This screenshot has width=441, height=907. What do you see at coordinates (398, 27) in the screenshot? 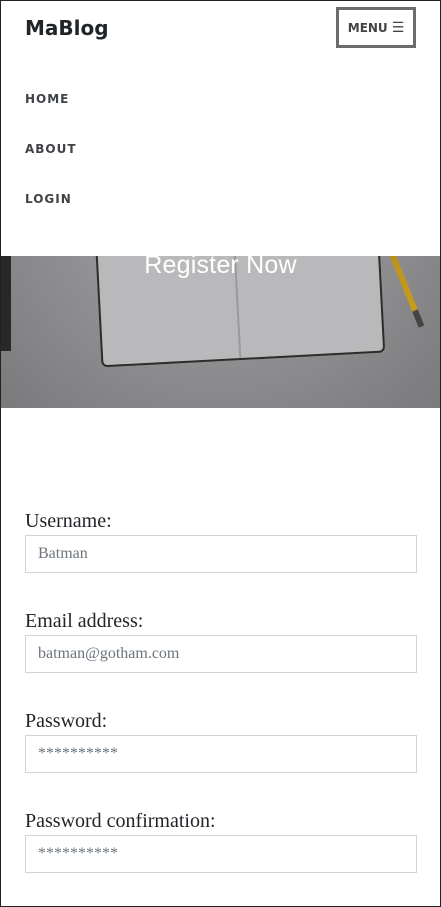
I see `hamburger-icon: ☰` at bounding box center [398, 27].